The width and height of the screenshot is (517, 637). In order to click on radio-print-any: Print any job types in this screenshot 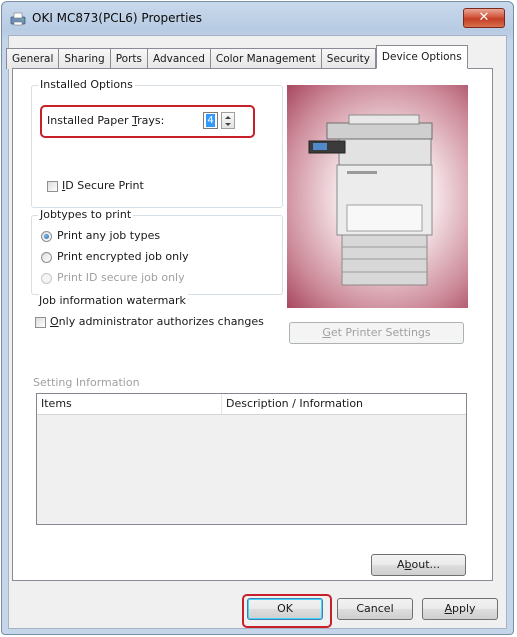, I will do `click(100, 235)`.